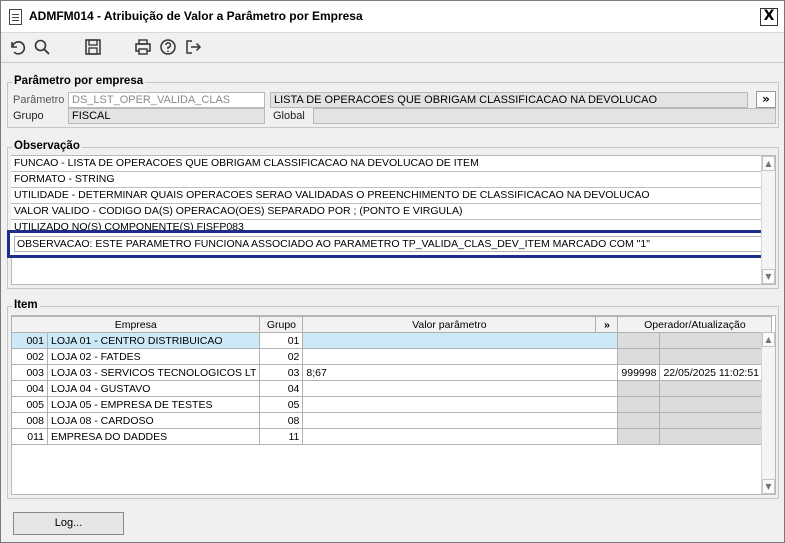  I want to click on item-scrollbar: ▲ ▼, so click(768, 413).